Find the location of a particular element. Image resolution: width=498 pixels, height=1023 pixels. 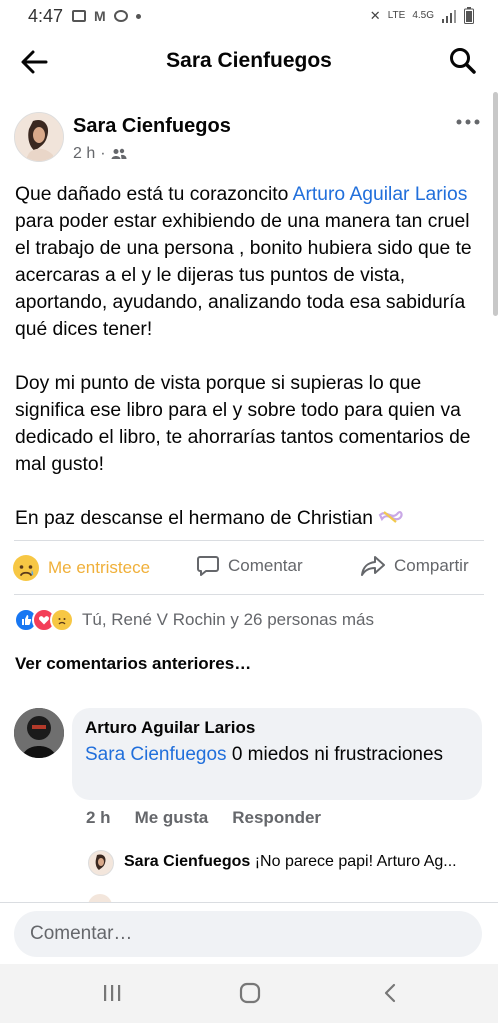

comment-bubble-icon is located at coordinates (208, 566).